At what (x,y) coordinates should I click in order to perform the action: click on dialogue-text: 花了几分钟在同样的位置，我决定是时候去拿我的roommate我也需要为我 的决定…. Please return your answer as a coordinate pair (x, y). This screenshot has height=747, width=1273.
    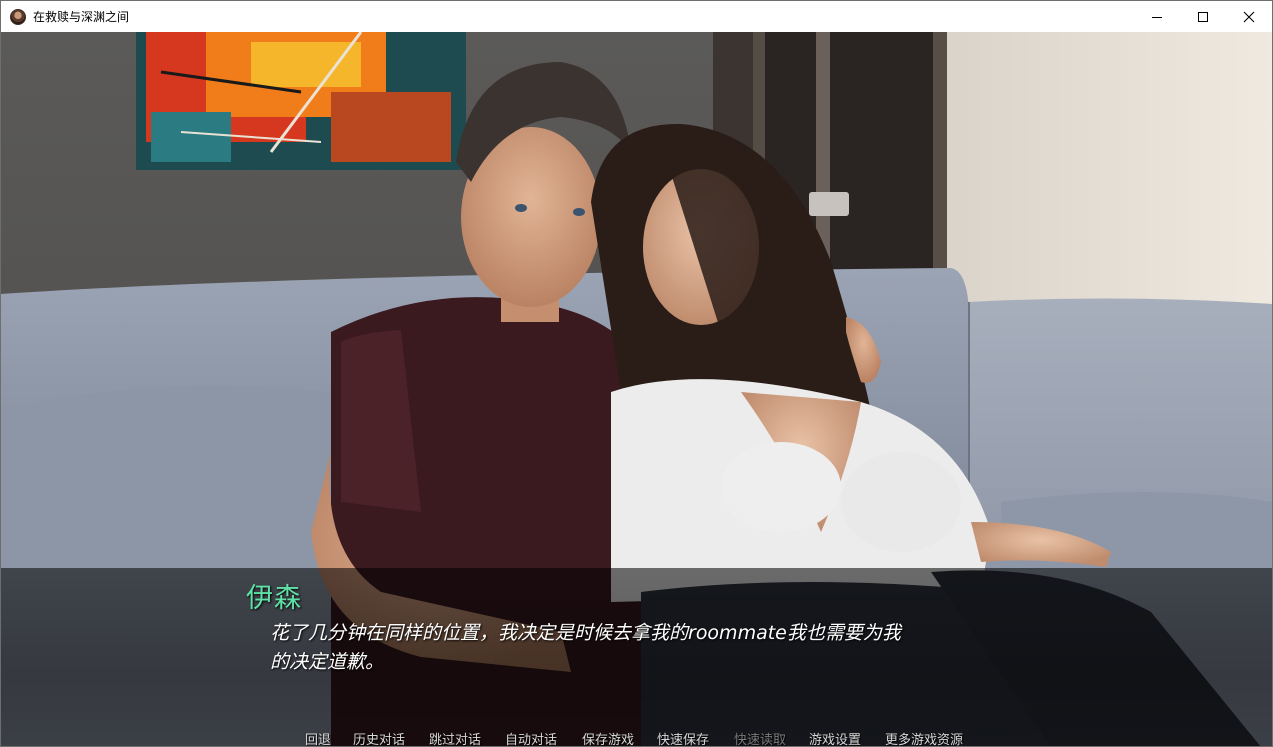
    Looking at the image, I should click on (640, 648).